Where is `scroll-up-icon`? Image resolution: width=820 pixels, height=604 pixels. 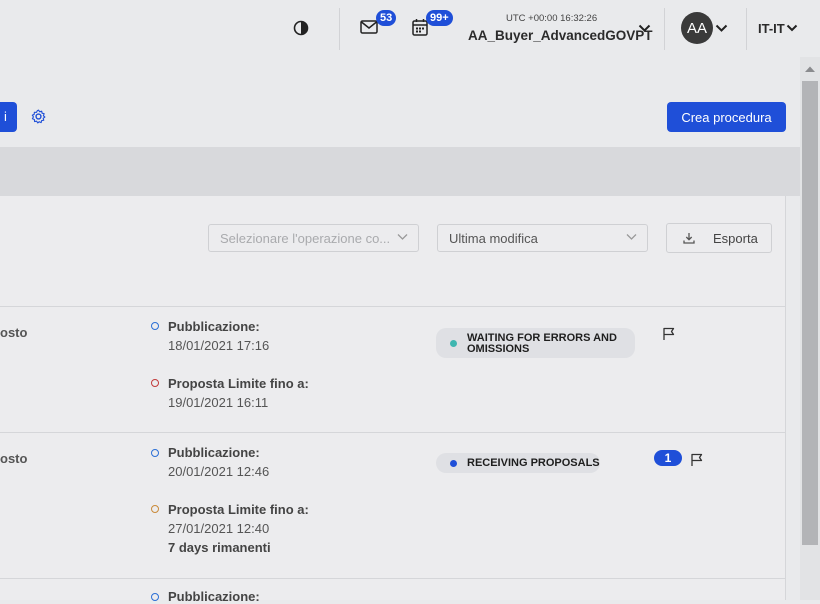
scroll-up-icon is located at coordinates (810, 69).